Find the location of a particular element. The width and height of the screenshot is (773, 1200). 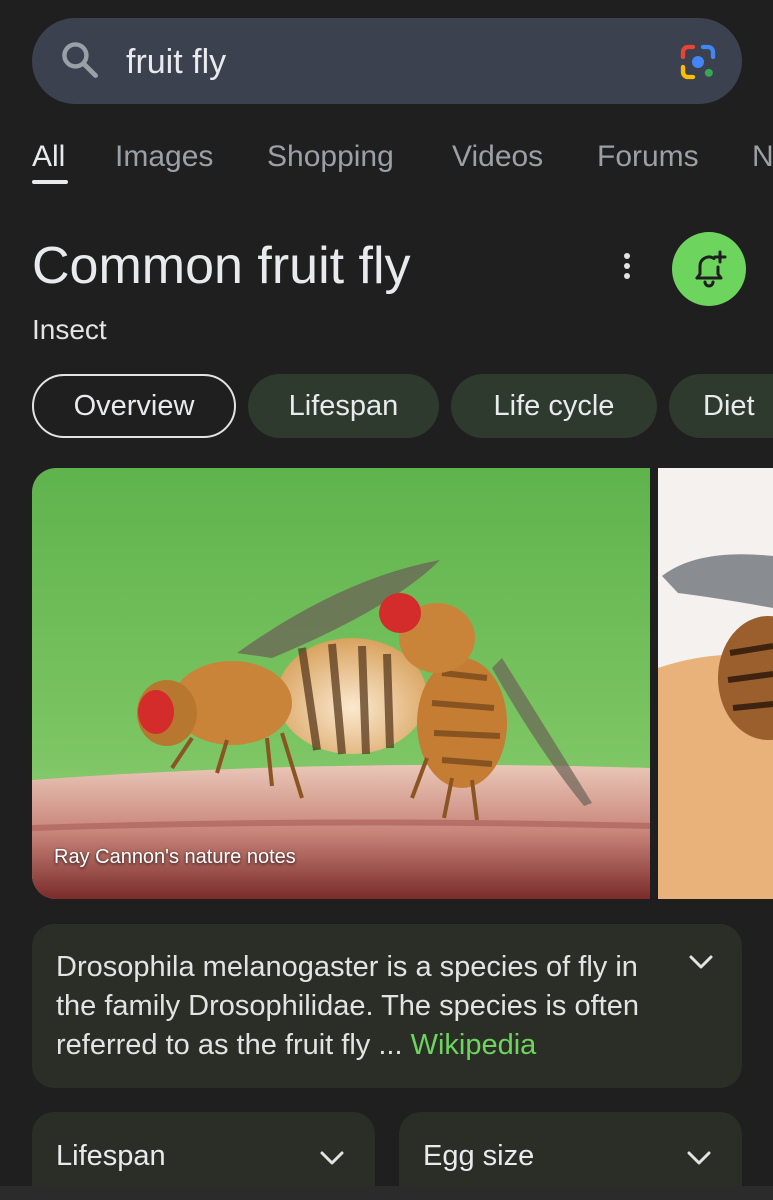

topic-chips: Overview Lifespan Life cycle Diet is located at coordinates (386, 407).